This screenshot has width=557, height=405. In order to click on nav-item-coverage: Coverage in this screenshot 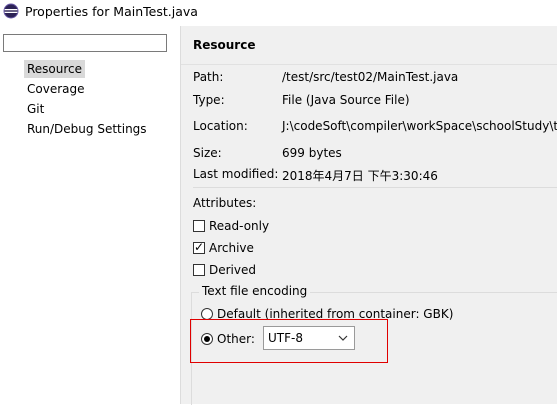, I will do `click(56, 89)`.